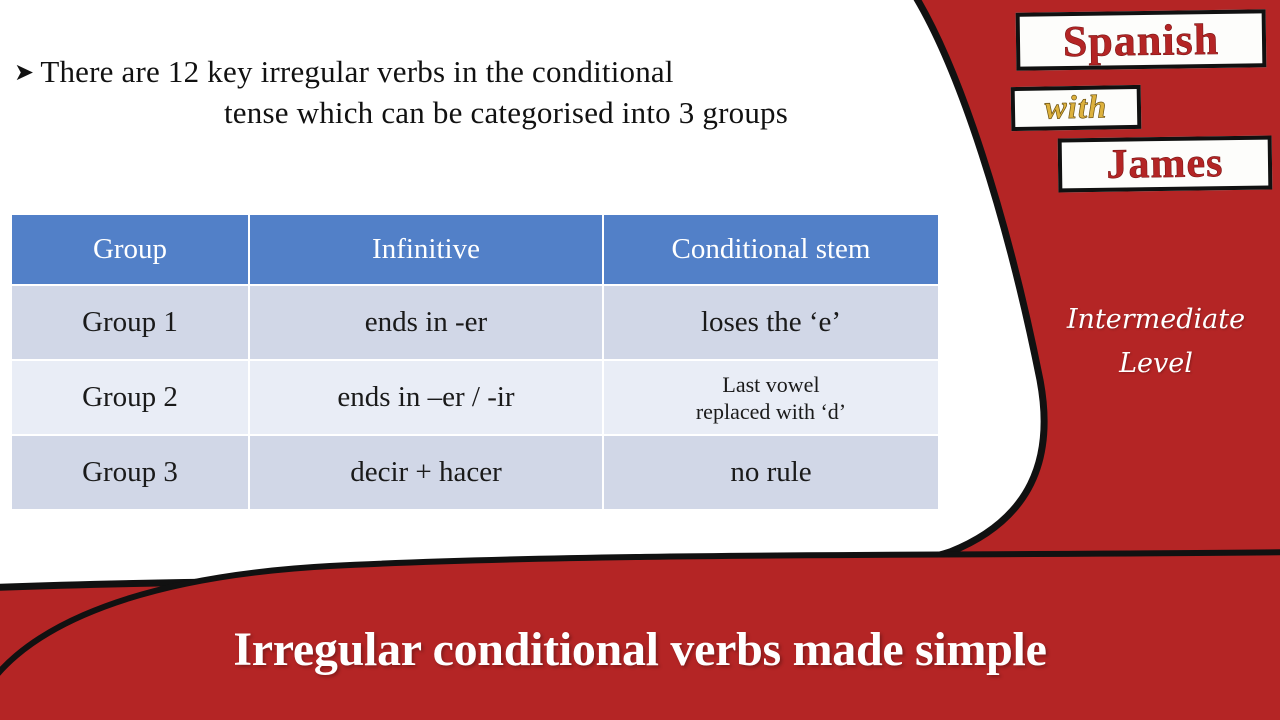 This screenshot has height=720, width=1280. I want to click on cell-stem-2-line-2: replaced with ‘d’, so click(771, 411).